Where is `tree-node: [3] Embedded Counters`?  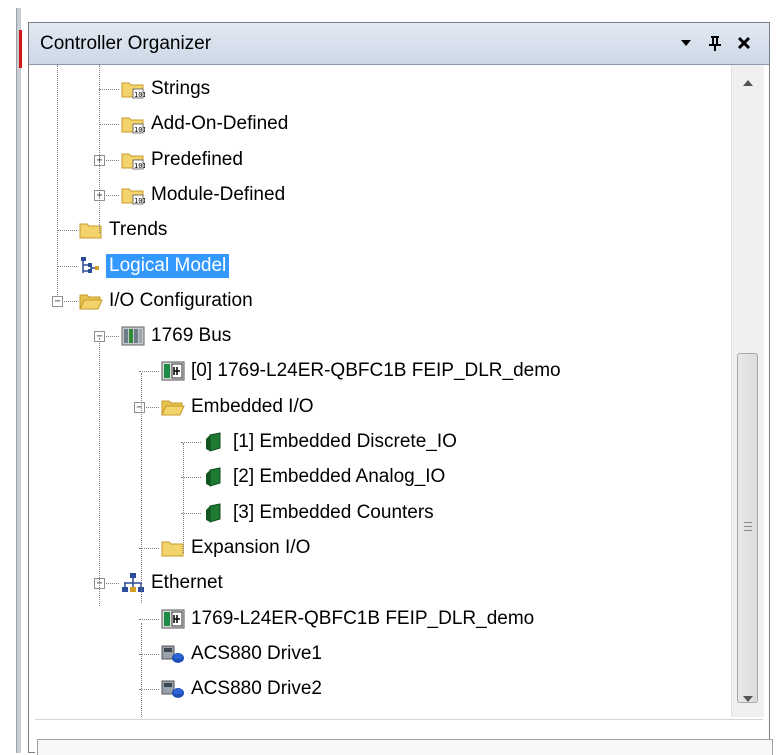 tree-node: [3] Embedded Counters is located at coordinates (320, 513).